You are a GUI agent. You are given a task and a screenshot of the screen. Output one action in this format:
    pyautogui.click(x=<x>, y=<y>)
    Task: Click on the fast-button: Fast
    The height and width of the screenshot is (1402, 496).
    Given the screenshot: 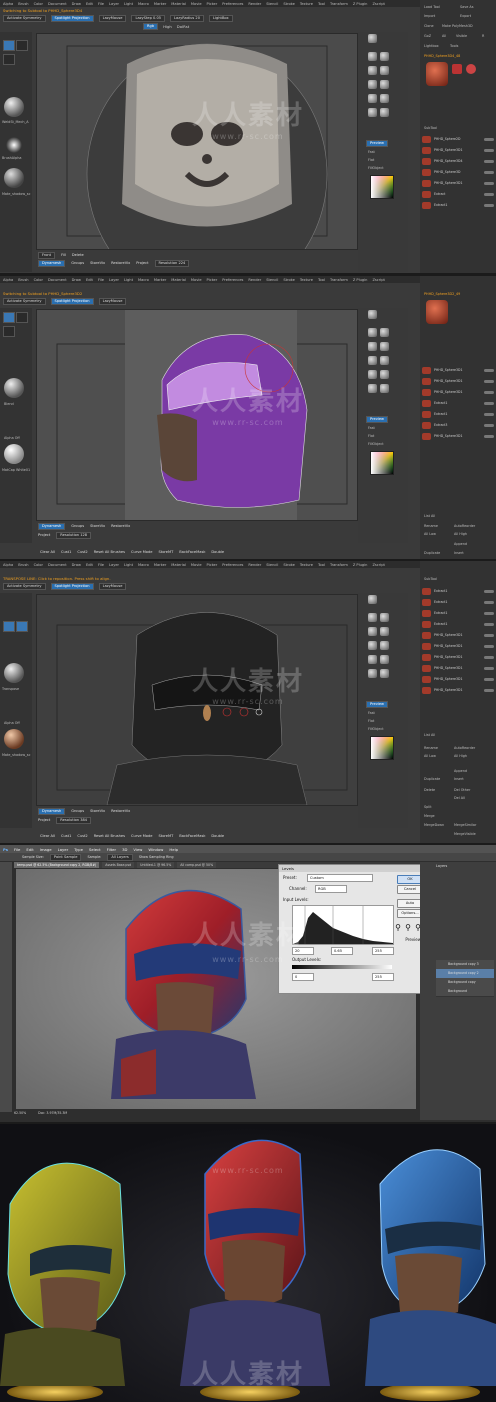 What is the action you would take?
    pyautogui.click(x=371, y=152)
    